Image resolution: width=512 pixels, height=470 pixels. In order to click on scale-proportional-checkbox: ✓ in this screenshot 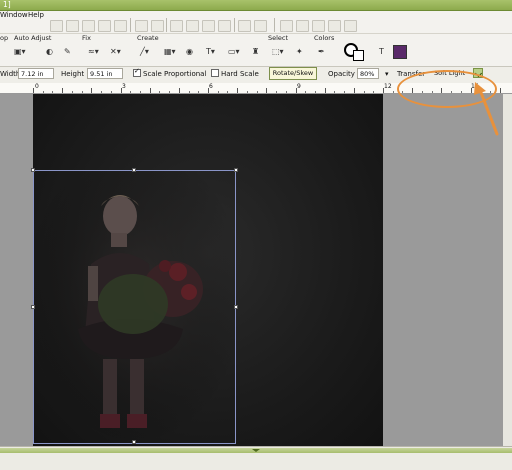, I will do `click(137, 72)`.